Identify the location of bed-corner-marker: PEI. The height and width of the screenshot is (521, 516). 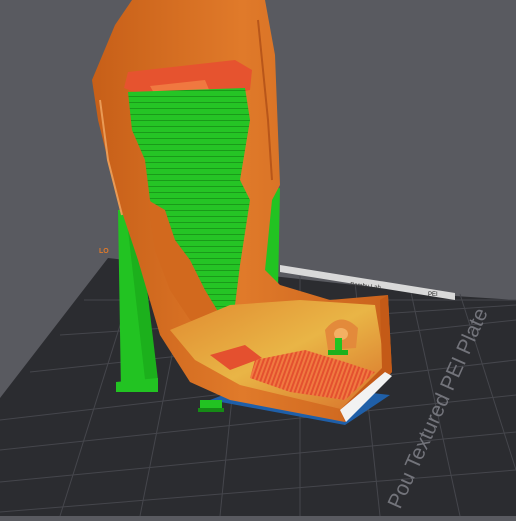
(433, 295).